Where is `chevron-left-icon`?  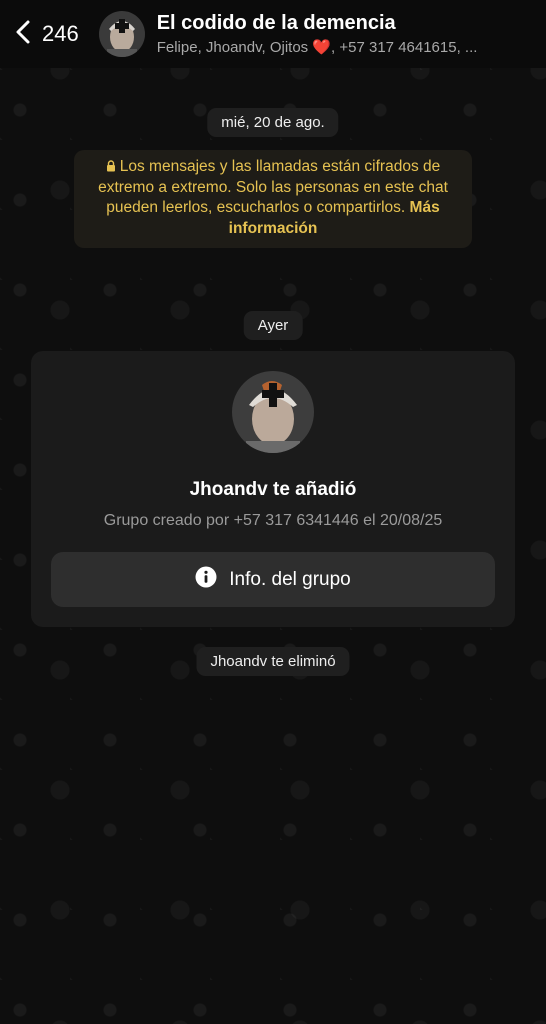
chevron-left-icon is located at coordinates (23, 34).